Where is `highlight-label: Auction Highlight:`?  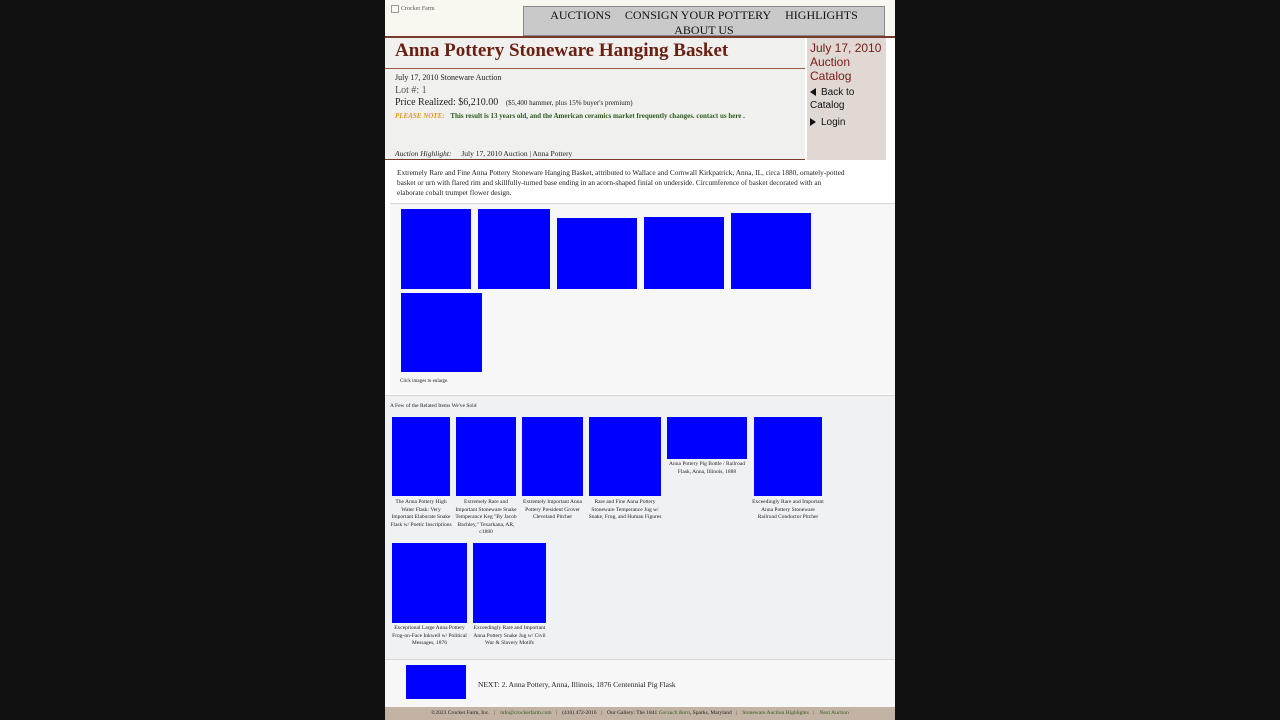 highlight-label: Auction Highlight: is located at coordinates (423, 153).